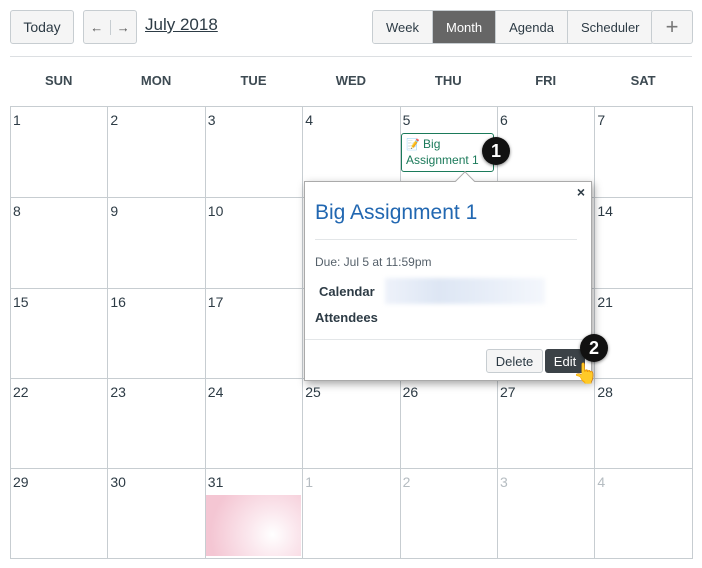  I want to click on month-navigation: ← →, so click(110, 27).